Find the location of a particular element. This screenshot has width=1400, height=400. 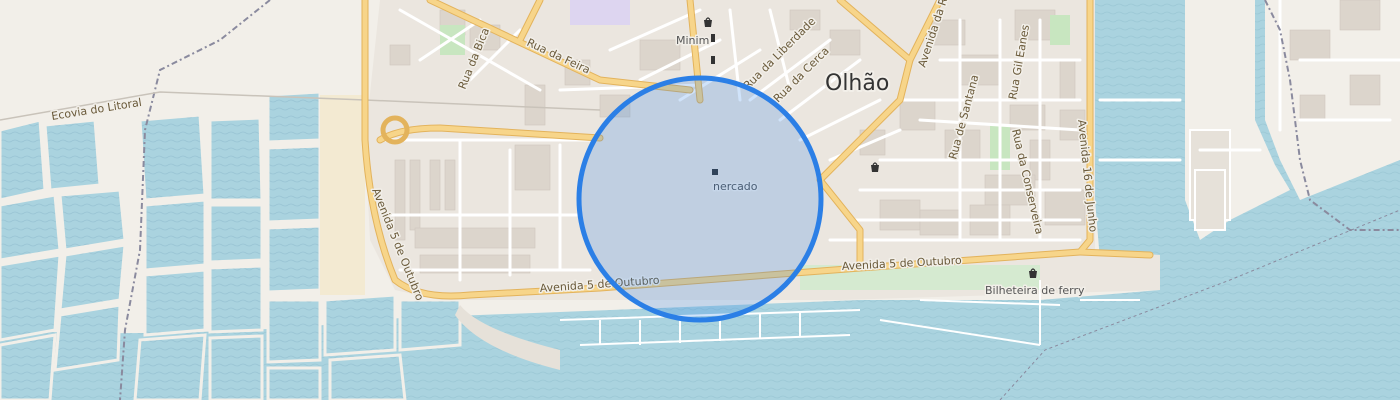

selection-circle is located at coordinates (700, 199).